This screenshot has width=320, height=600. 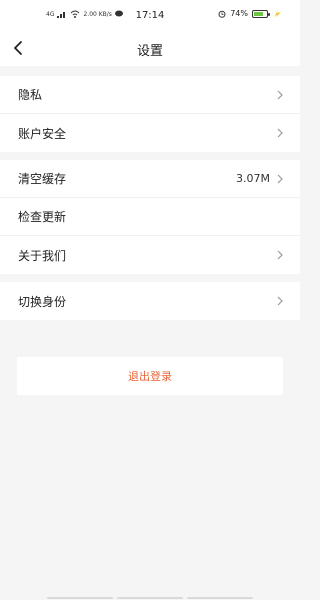 What do you see at coordinates (42, 255) in the screenshot?
I see `row-label: 关于我们` at bounding box center [42, 255].